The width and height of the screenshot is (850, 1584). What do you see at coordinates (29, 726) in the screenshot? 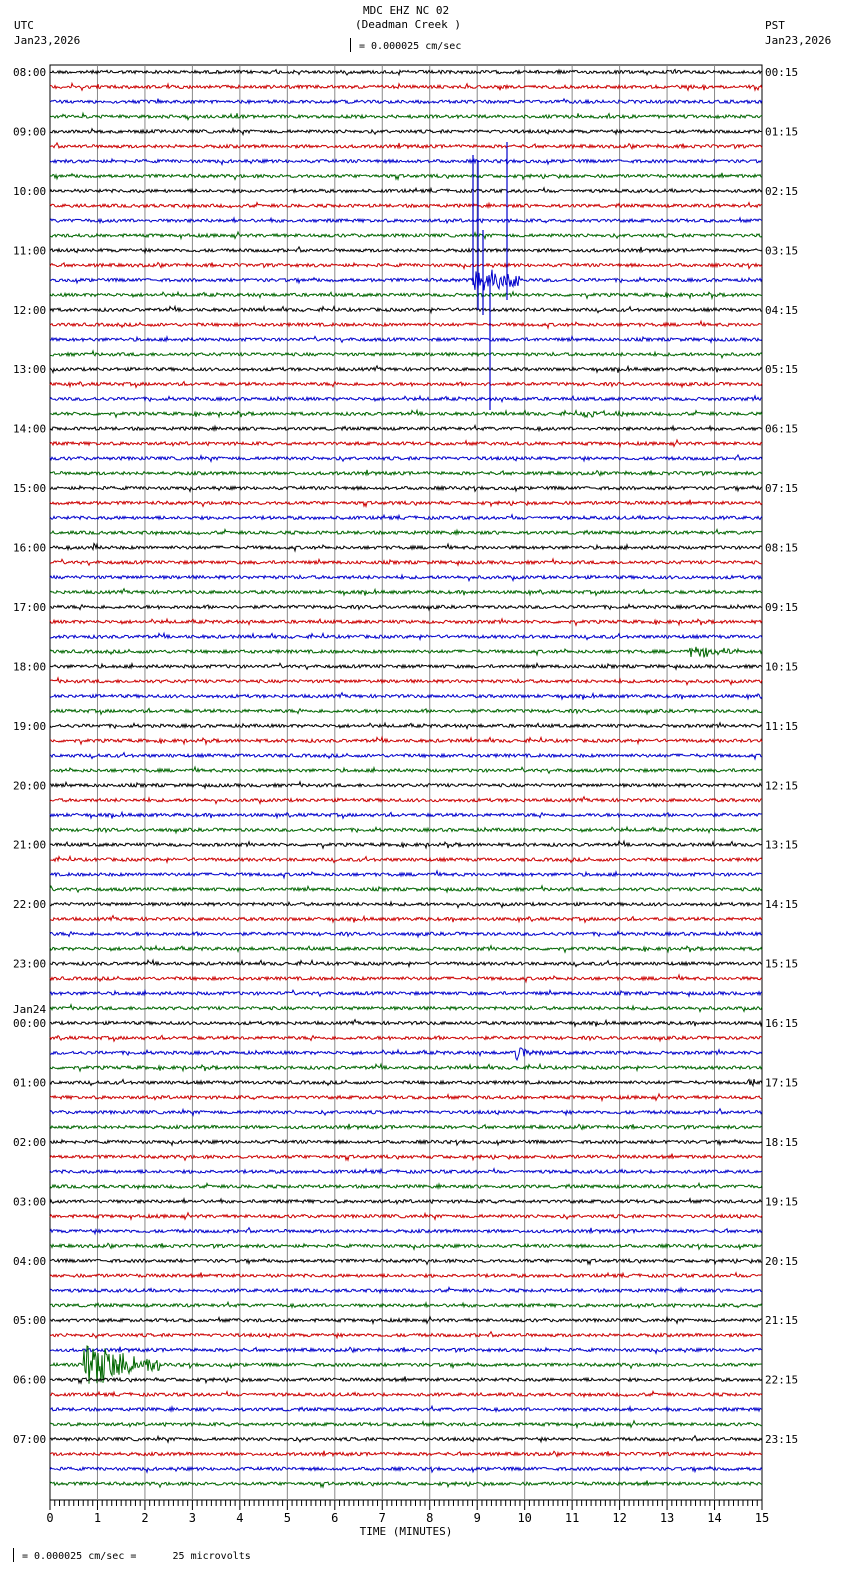
I see `utc-hour-label: 19:00` at bounding box center [29, 726].